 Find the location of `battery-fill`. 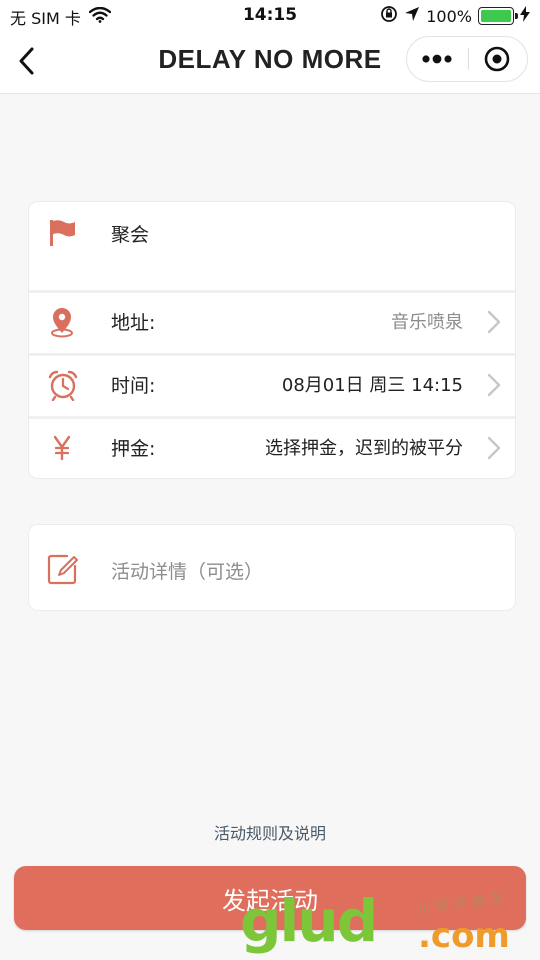

battery-fill is located at coordinates (496, 16).